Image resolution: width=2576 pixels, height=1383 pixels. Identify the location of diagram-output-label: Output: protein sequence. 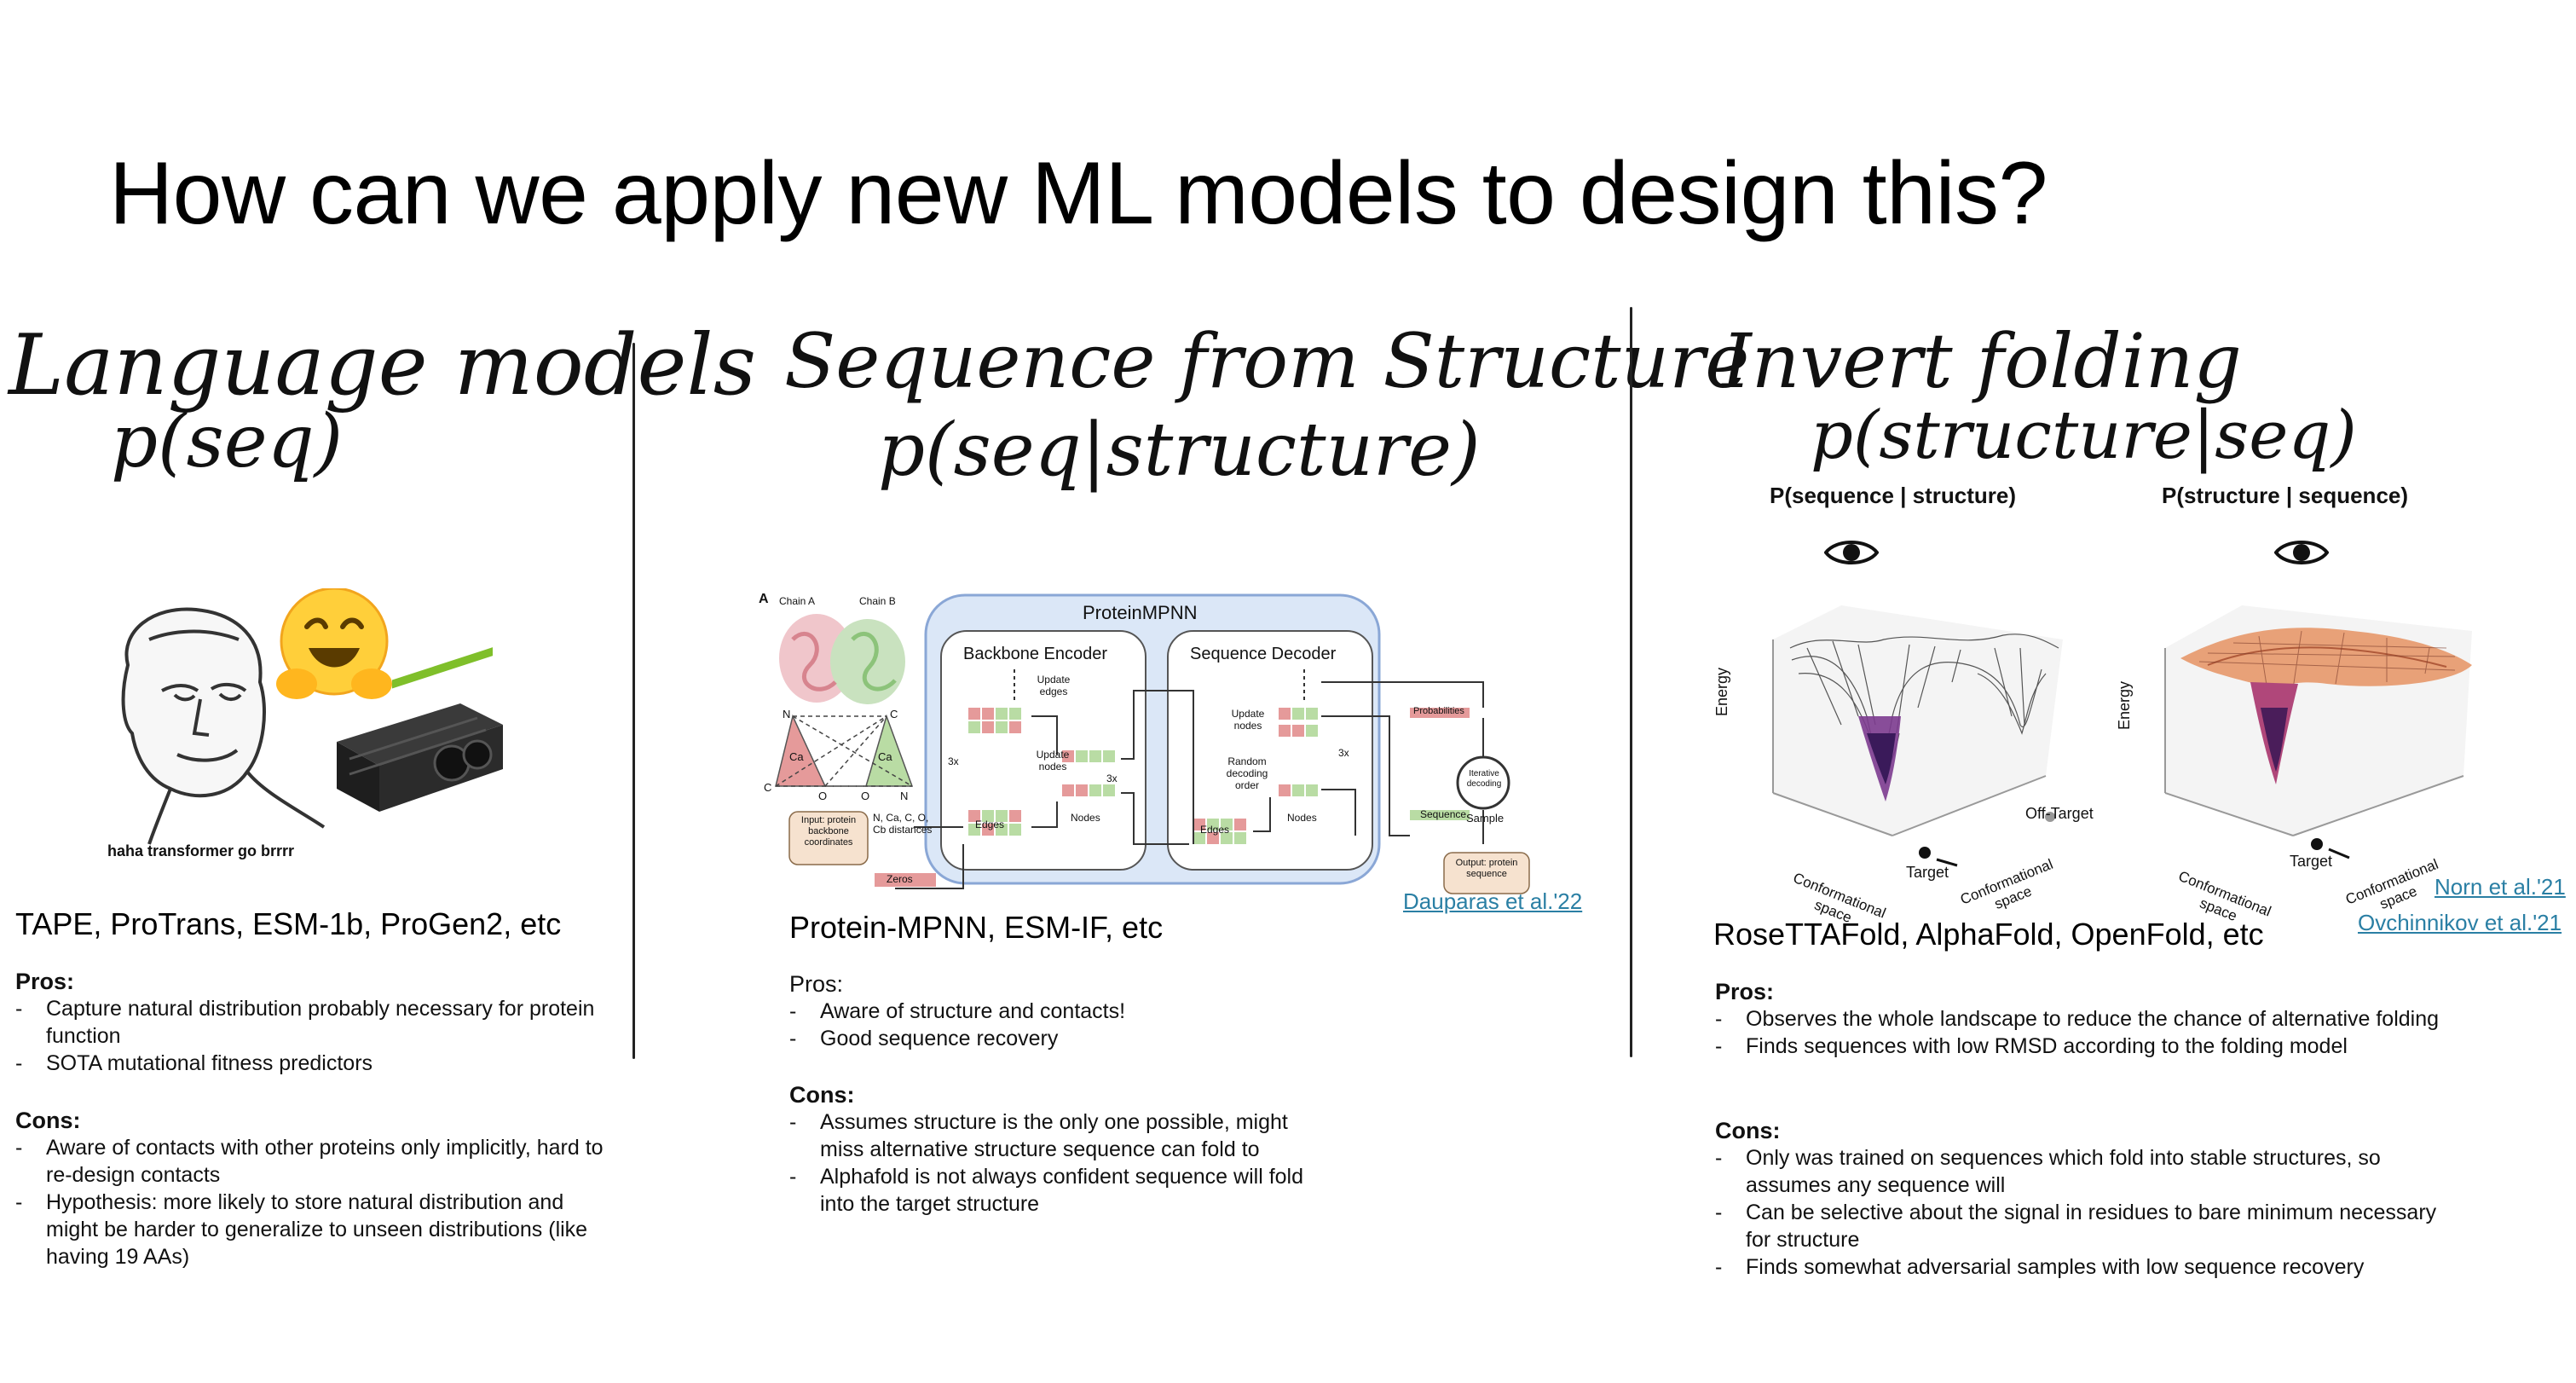
(1486, 868).